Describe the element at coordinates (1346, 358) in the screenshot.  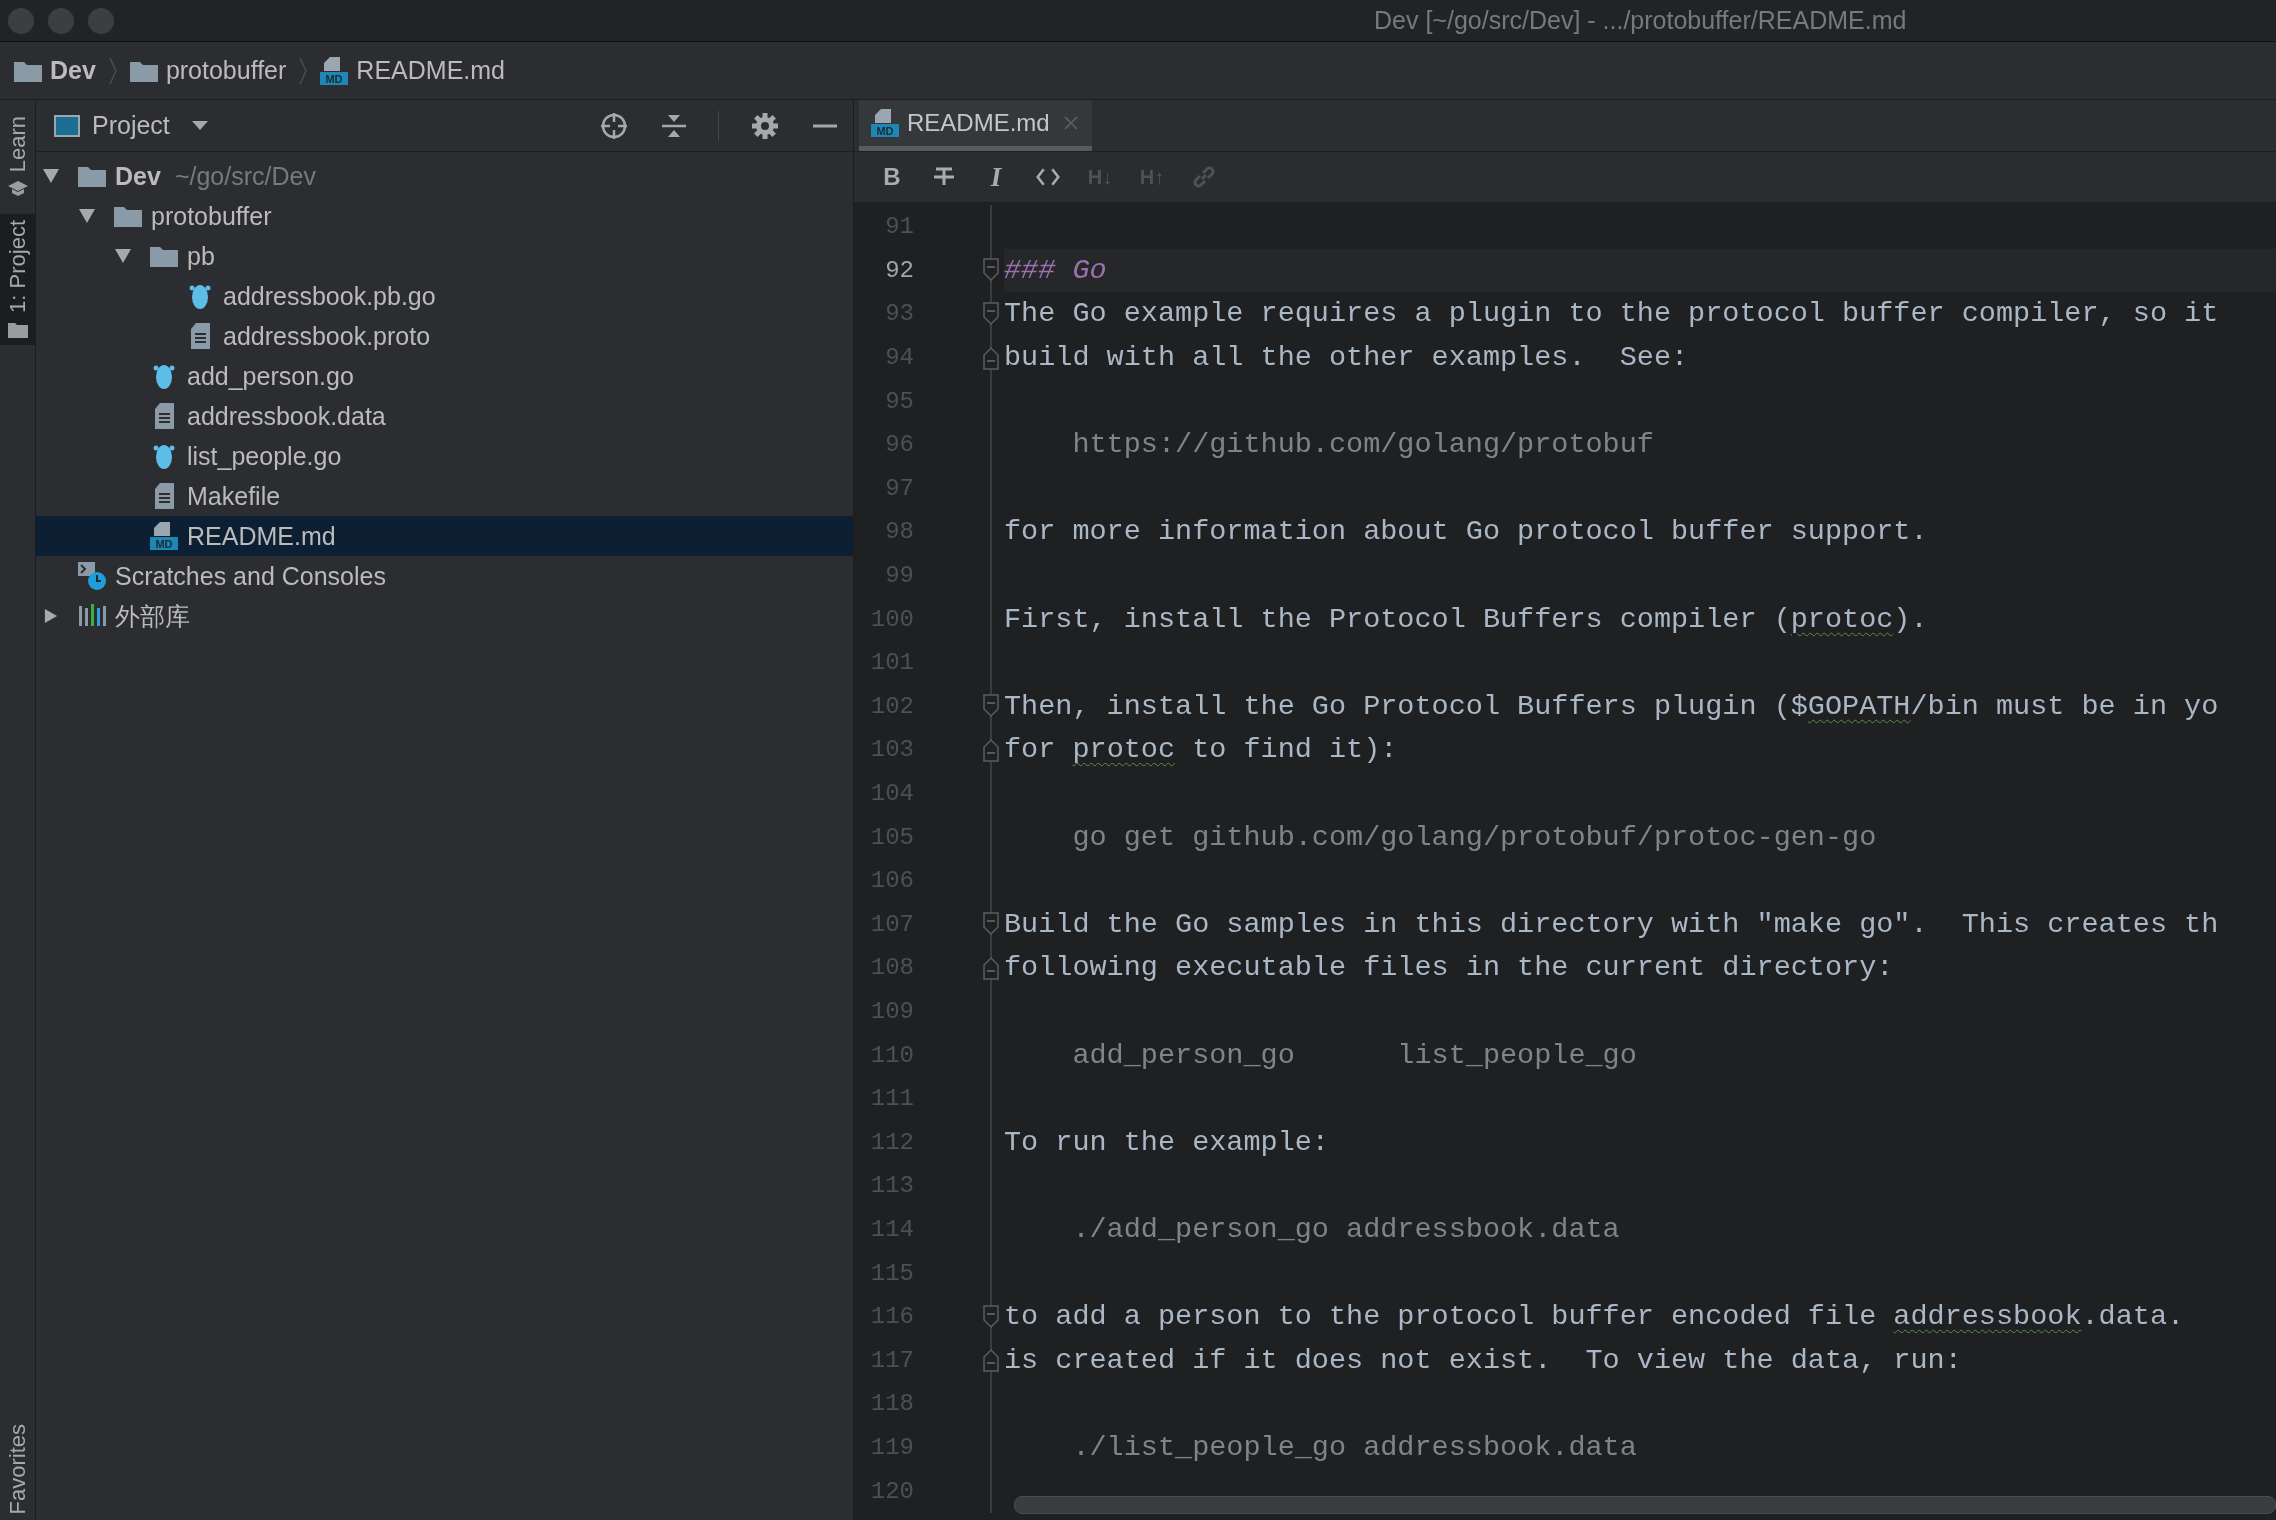
I see `code-line: build with all the other examples. See:` at that location.